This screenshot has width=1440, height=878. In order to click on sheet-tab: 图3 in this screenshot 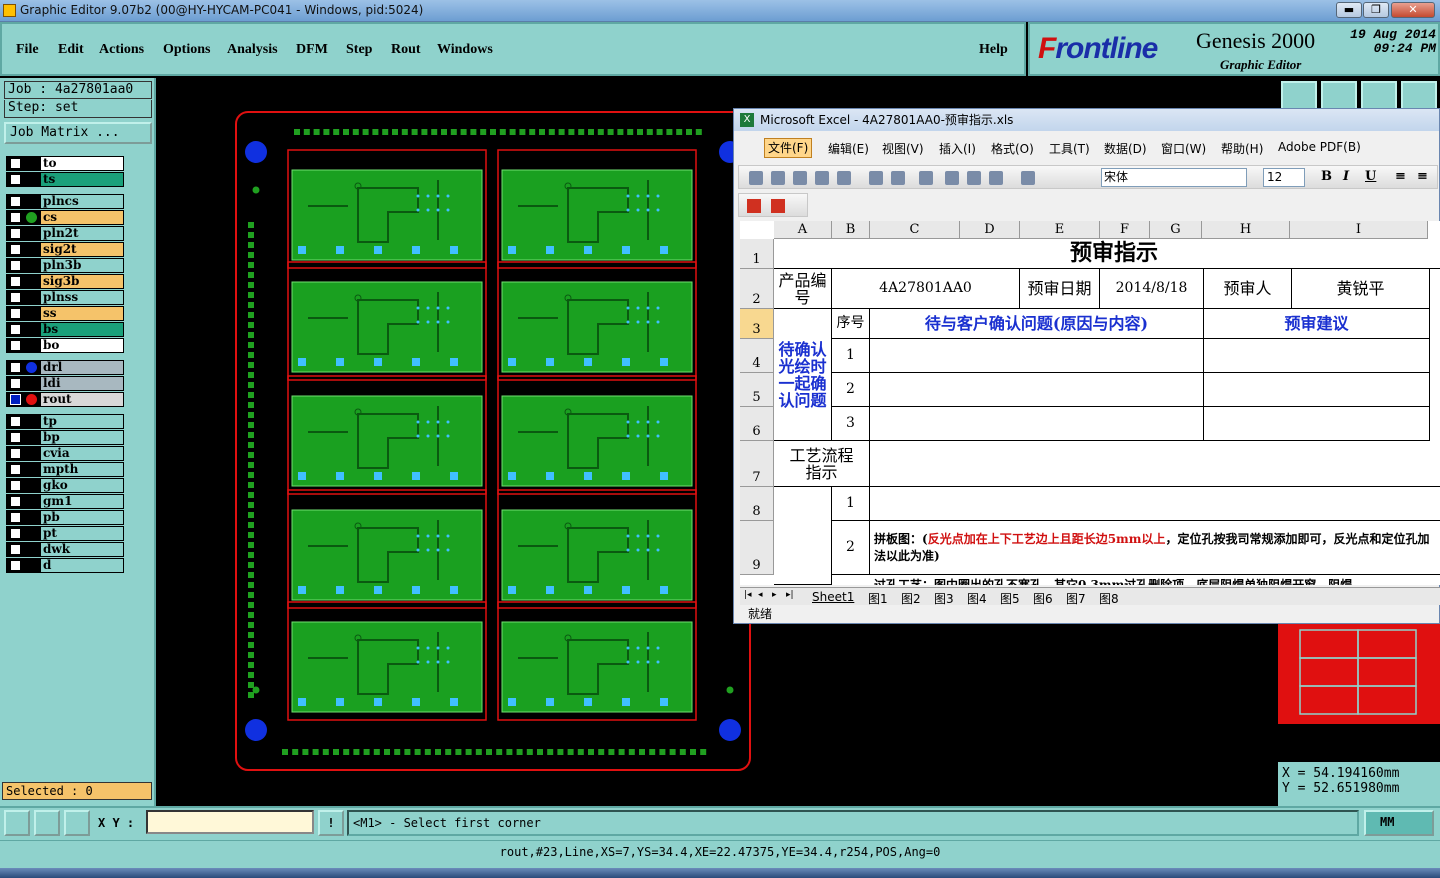, I will do `click(944, 598)`.